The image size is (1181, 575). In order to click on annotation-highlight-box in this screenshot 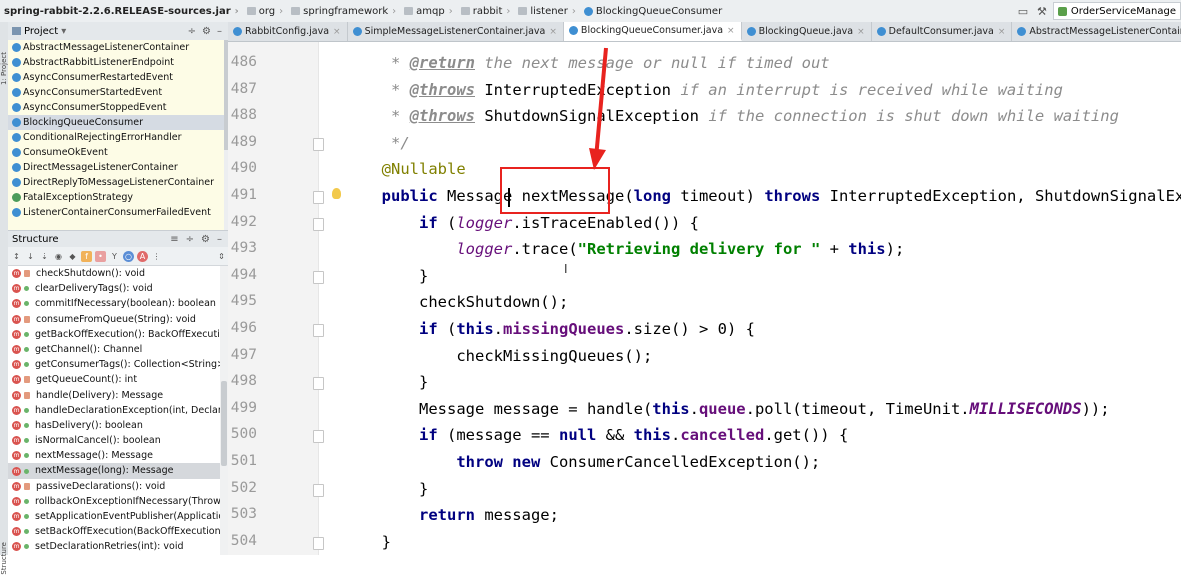, I will do `click(555, 190)`.